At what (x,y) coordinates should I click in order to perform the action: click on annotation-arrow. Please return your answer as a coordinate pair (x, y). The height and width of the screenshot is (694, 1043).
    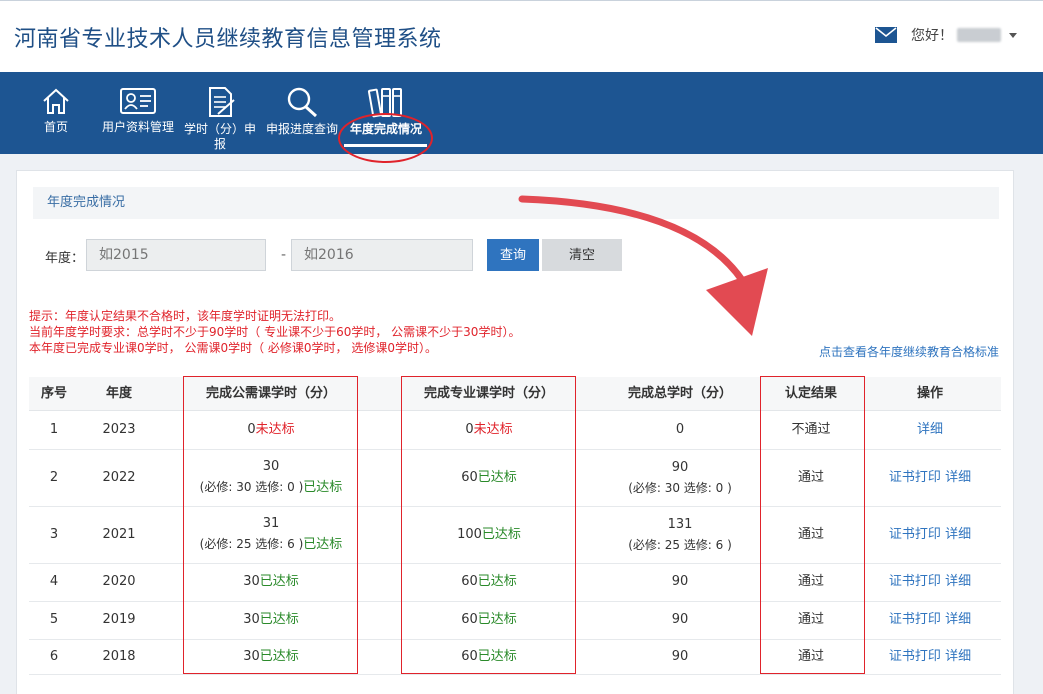
    Looking at the image, I should click on (643, 265).